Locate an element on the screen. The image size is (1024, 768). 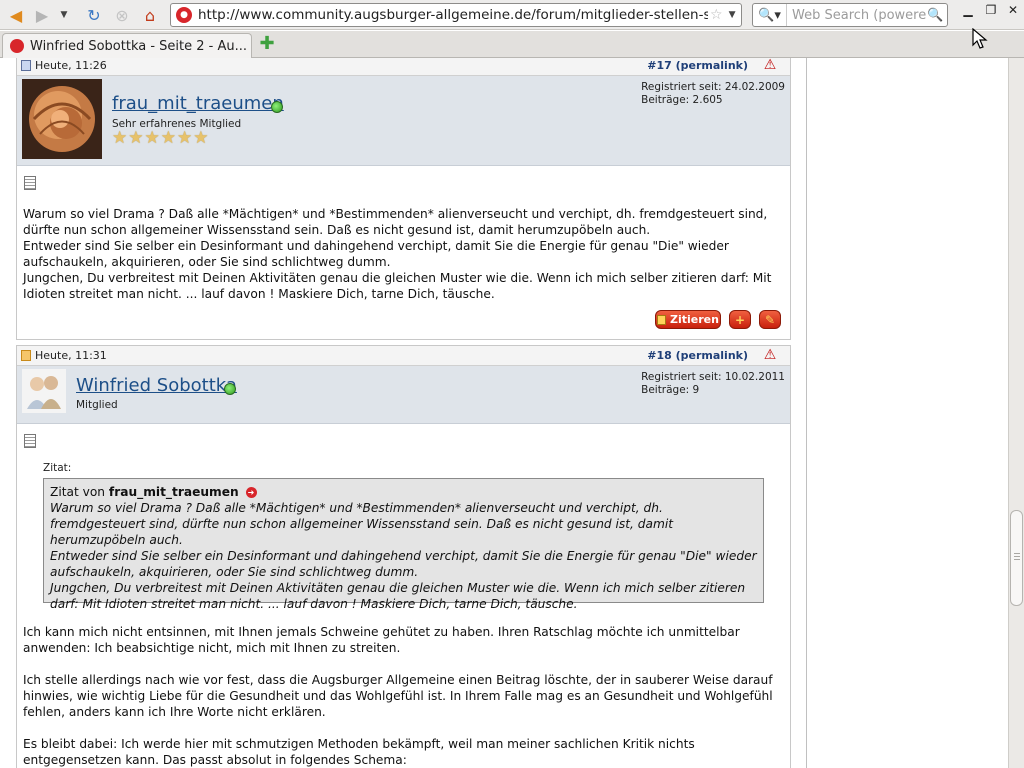
right-column-divider is located at coordinates (806, 413).